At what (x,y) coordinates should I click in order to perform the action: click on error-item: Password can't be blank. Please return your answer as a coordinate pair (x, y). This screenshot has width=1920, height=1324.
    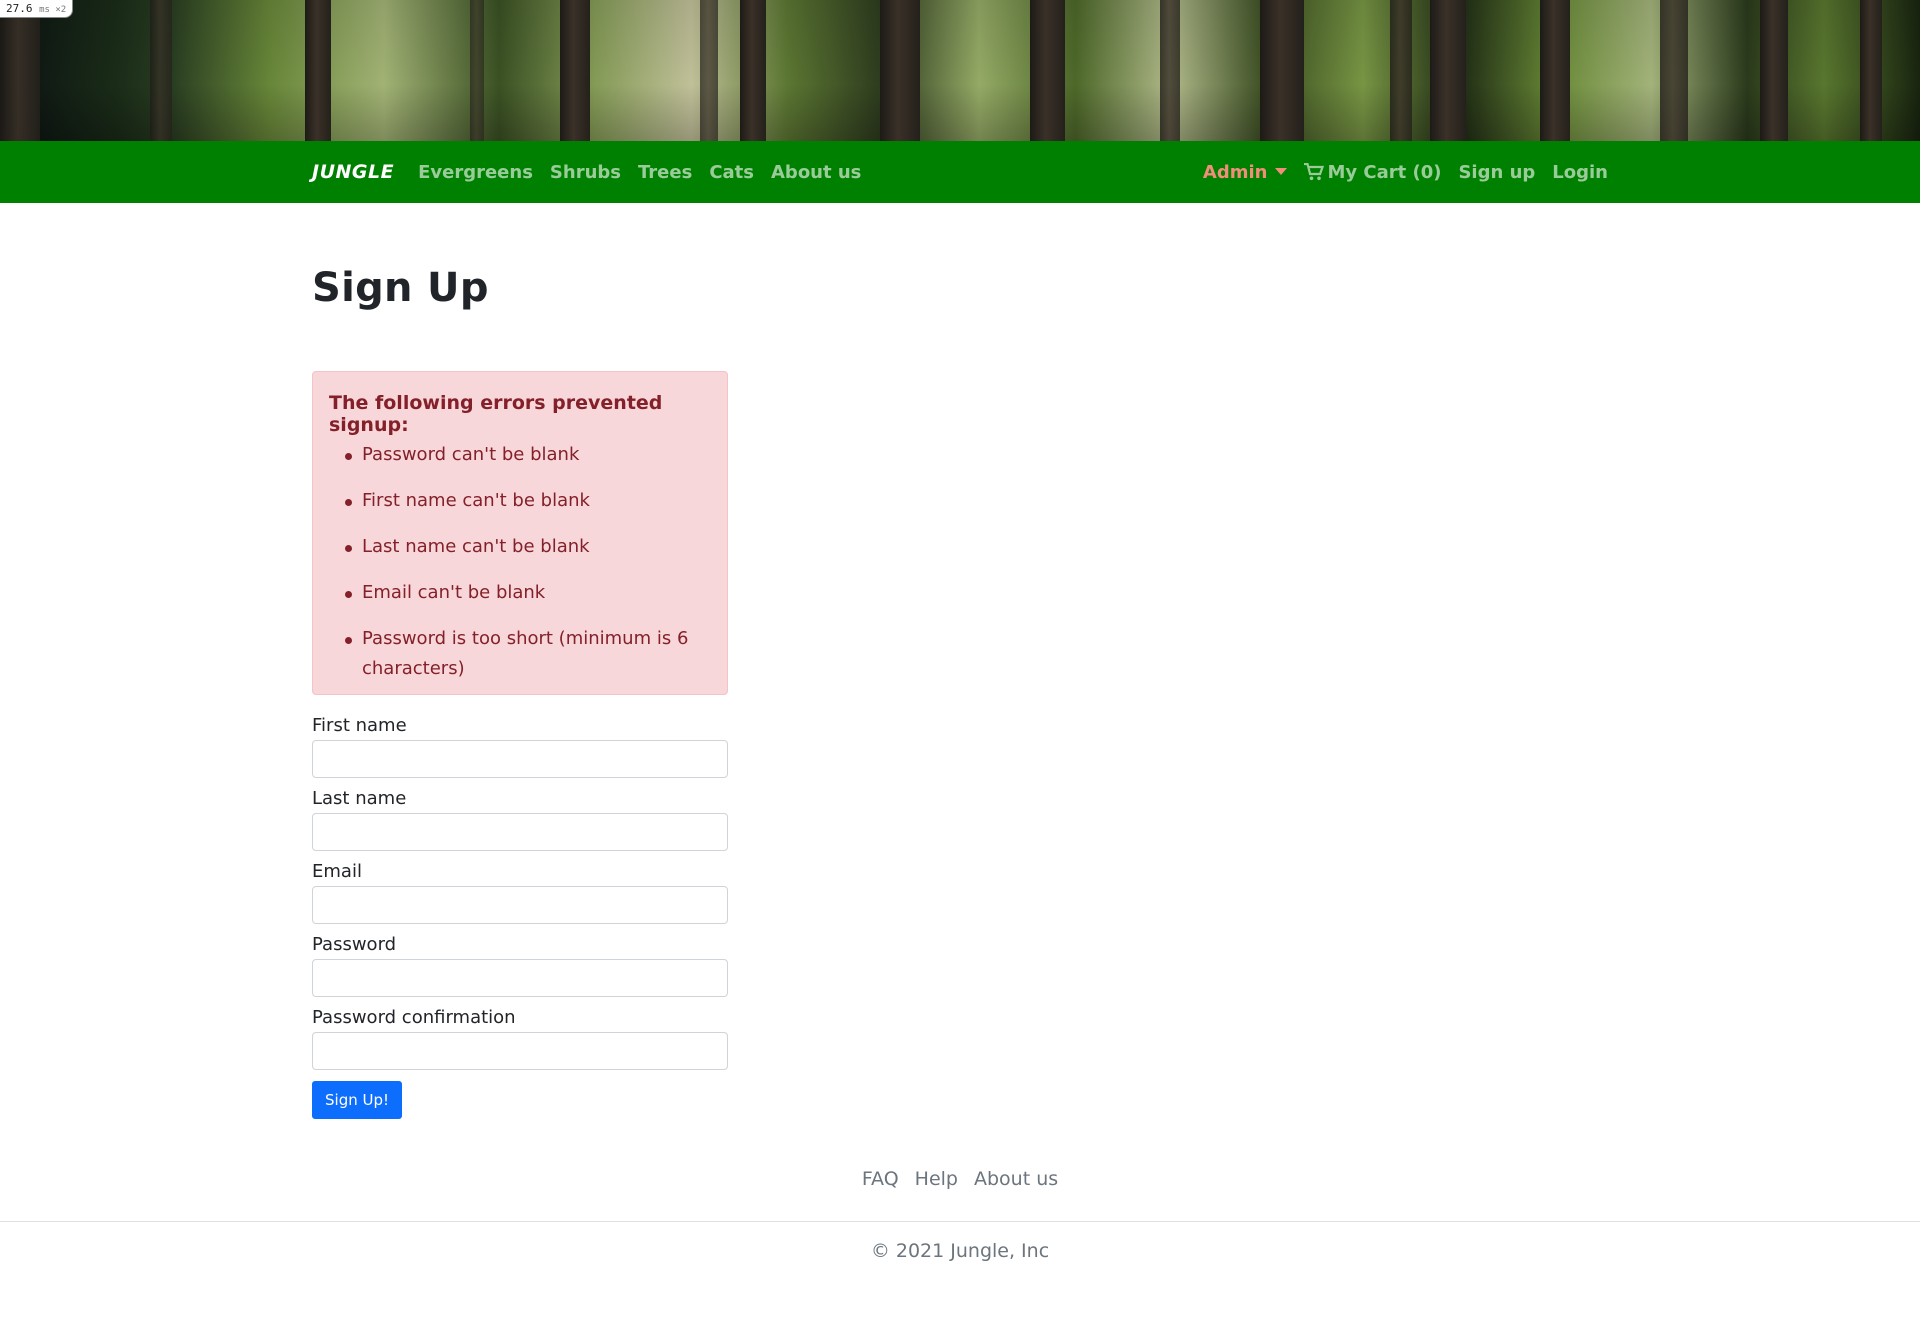
    Looking at the image, I should click on (528, 455).